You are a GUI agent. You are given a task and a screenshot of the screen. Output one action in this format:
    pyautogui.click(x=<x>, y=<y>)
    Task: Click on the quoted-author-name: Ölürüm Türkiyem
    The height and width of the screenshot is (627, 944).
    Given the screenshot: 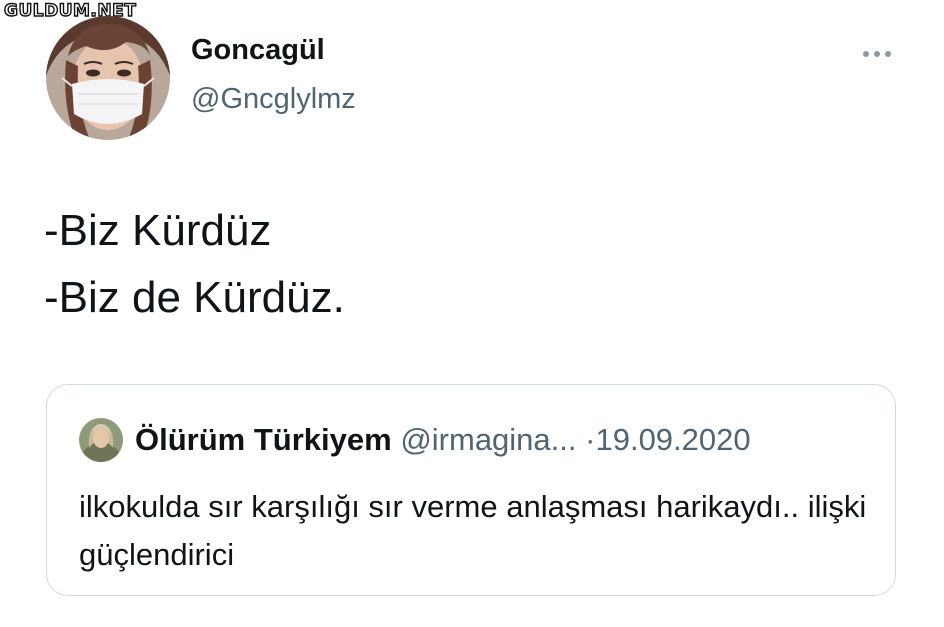 What is the action you would take?
    pyautogui.click(x=263, y=439)
    